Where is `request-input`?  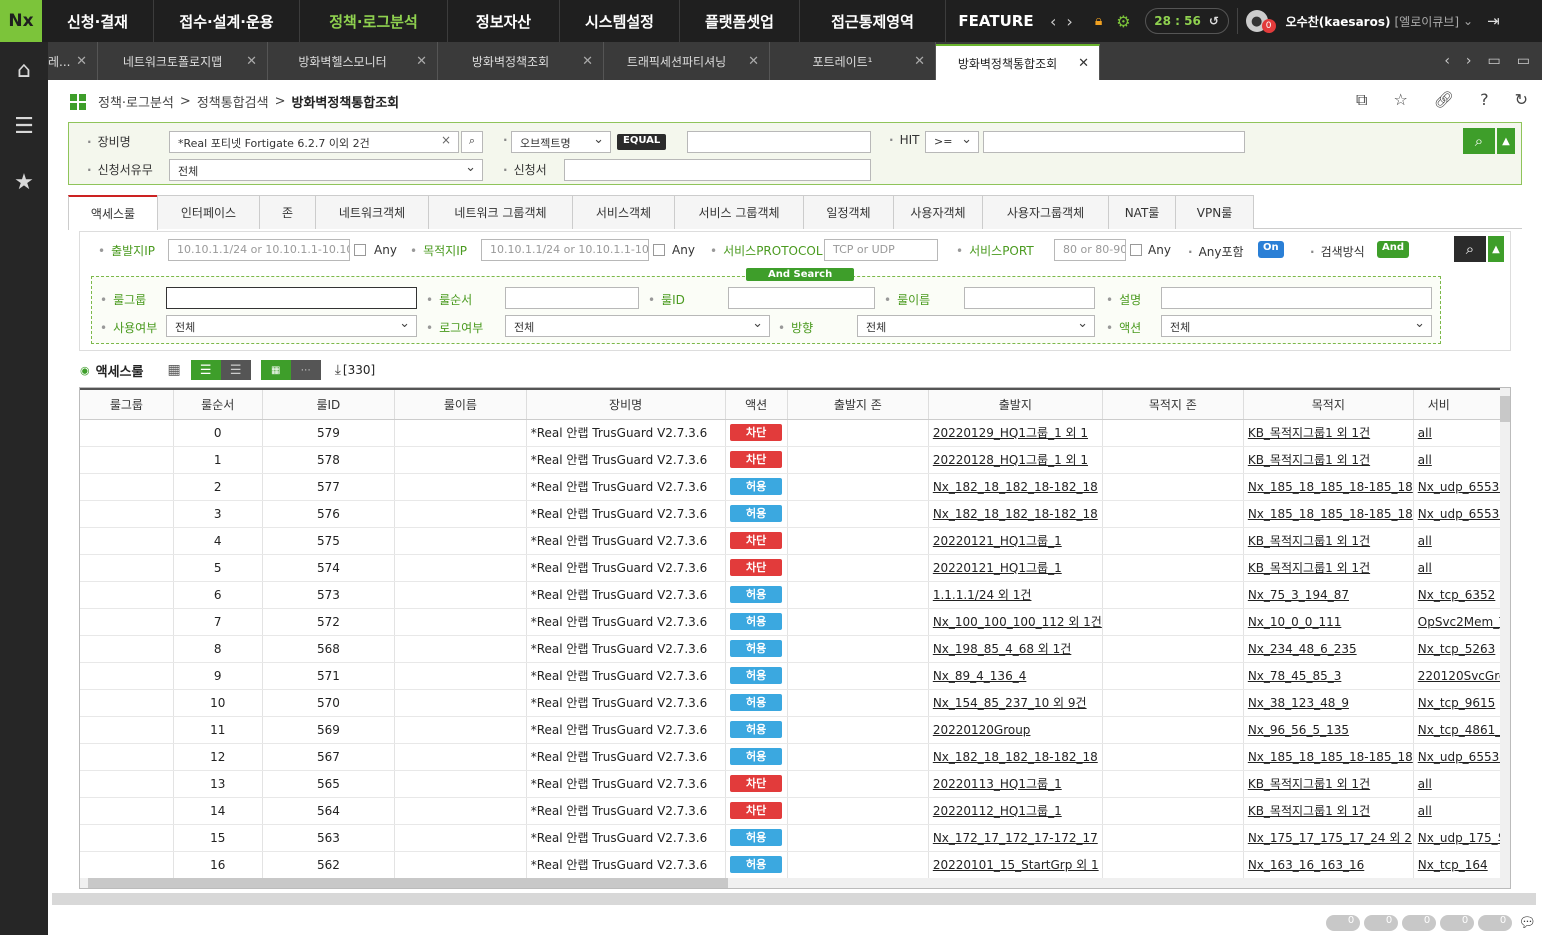 request-input is located at coordinates (717, 170).